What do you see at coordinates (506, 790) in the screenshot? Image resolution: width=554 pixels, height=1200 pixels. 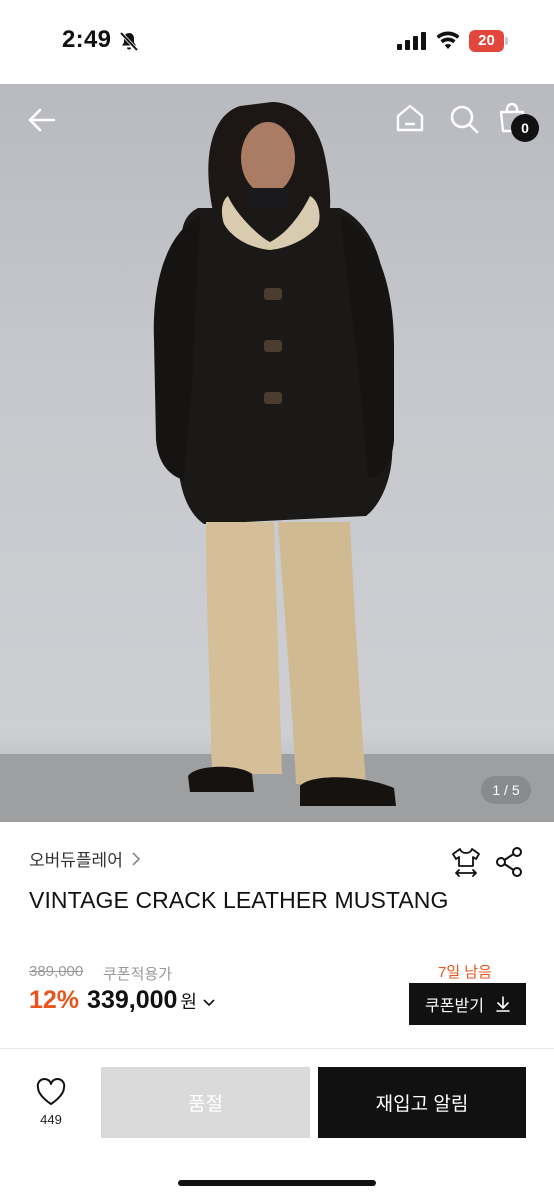 I see `image-page-indicator: 1 / 5` at bounding box center [506, 790].